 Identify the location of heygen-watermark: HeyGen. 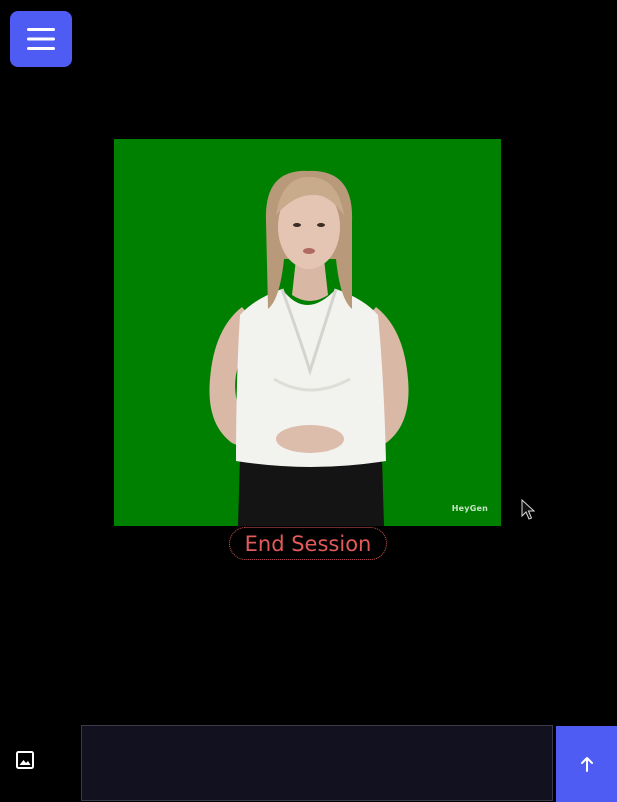
(469, 508).